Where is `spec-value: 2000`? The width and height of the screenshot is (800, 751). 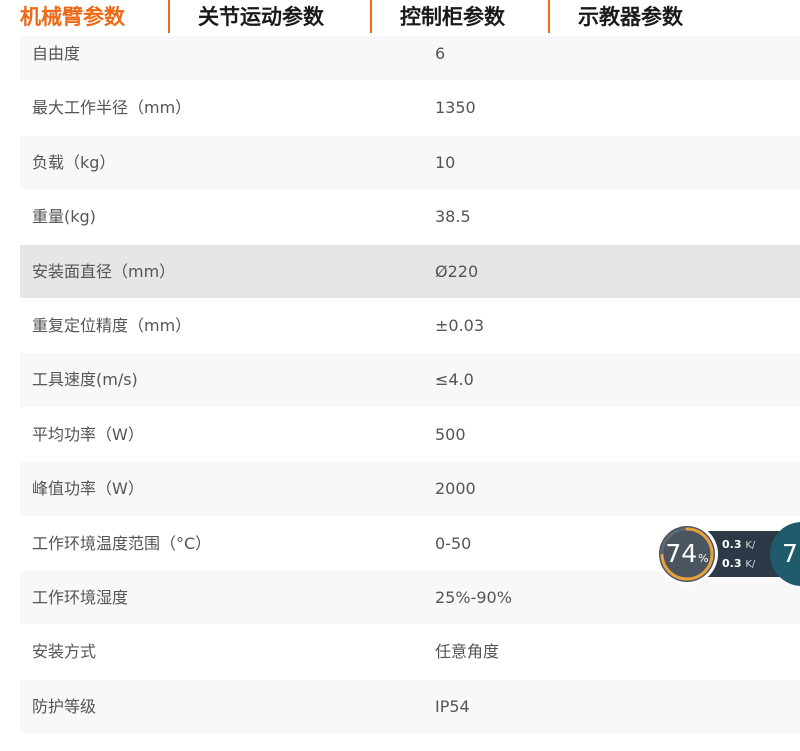 spec-value: 2000 is located at coordinates (455, 489).